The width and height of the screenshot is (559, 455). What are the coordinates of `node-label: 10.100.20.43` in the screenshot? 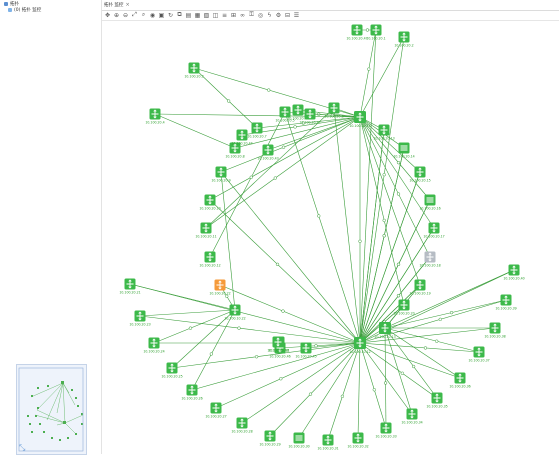 It's located at (267, 159).